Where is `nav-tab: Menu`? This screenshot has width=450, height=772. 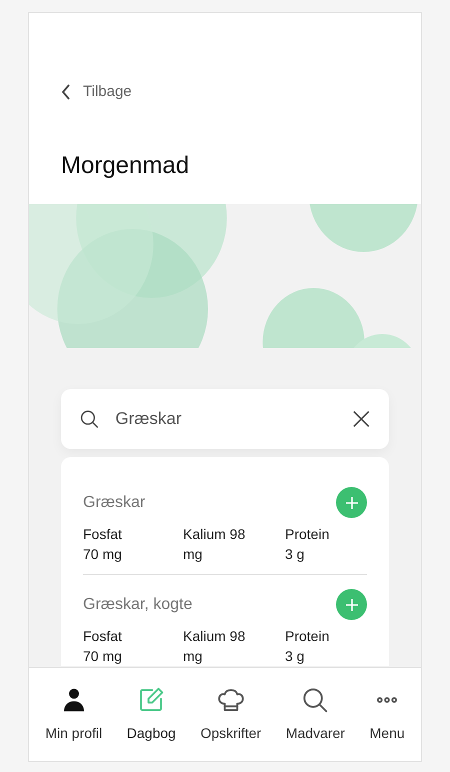 nav-tab: Menu is located at coordinates (387, 714).